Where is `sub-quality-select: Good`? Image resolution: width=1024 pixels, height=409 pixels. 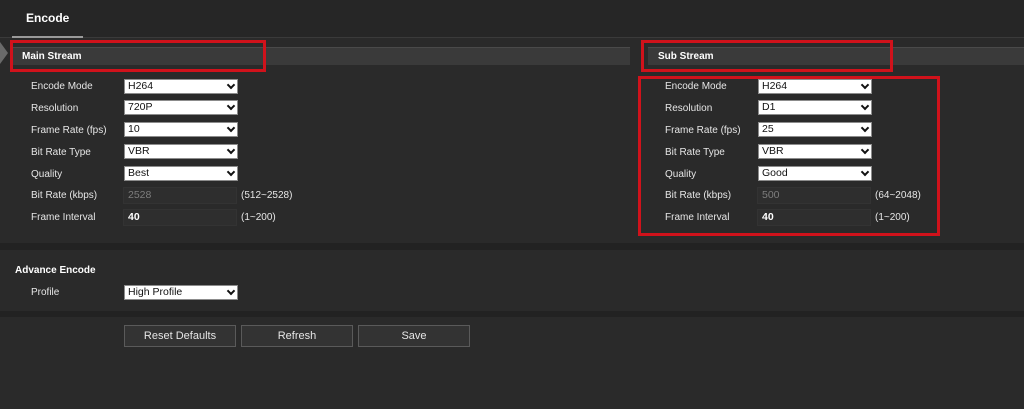
sub-quality-select: Good is located at coordinates (815, 173).